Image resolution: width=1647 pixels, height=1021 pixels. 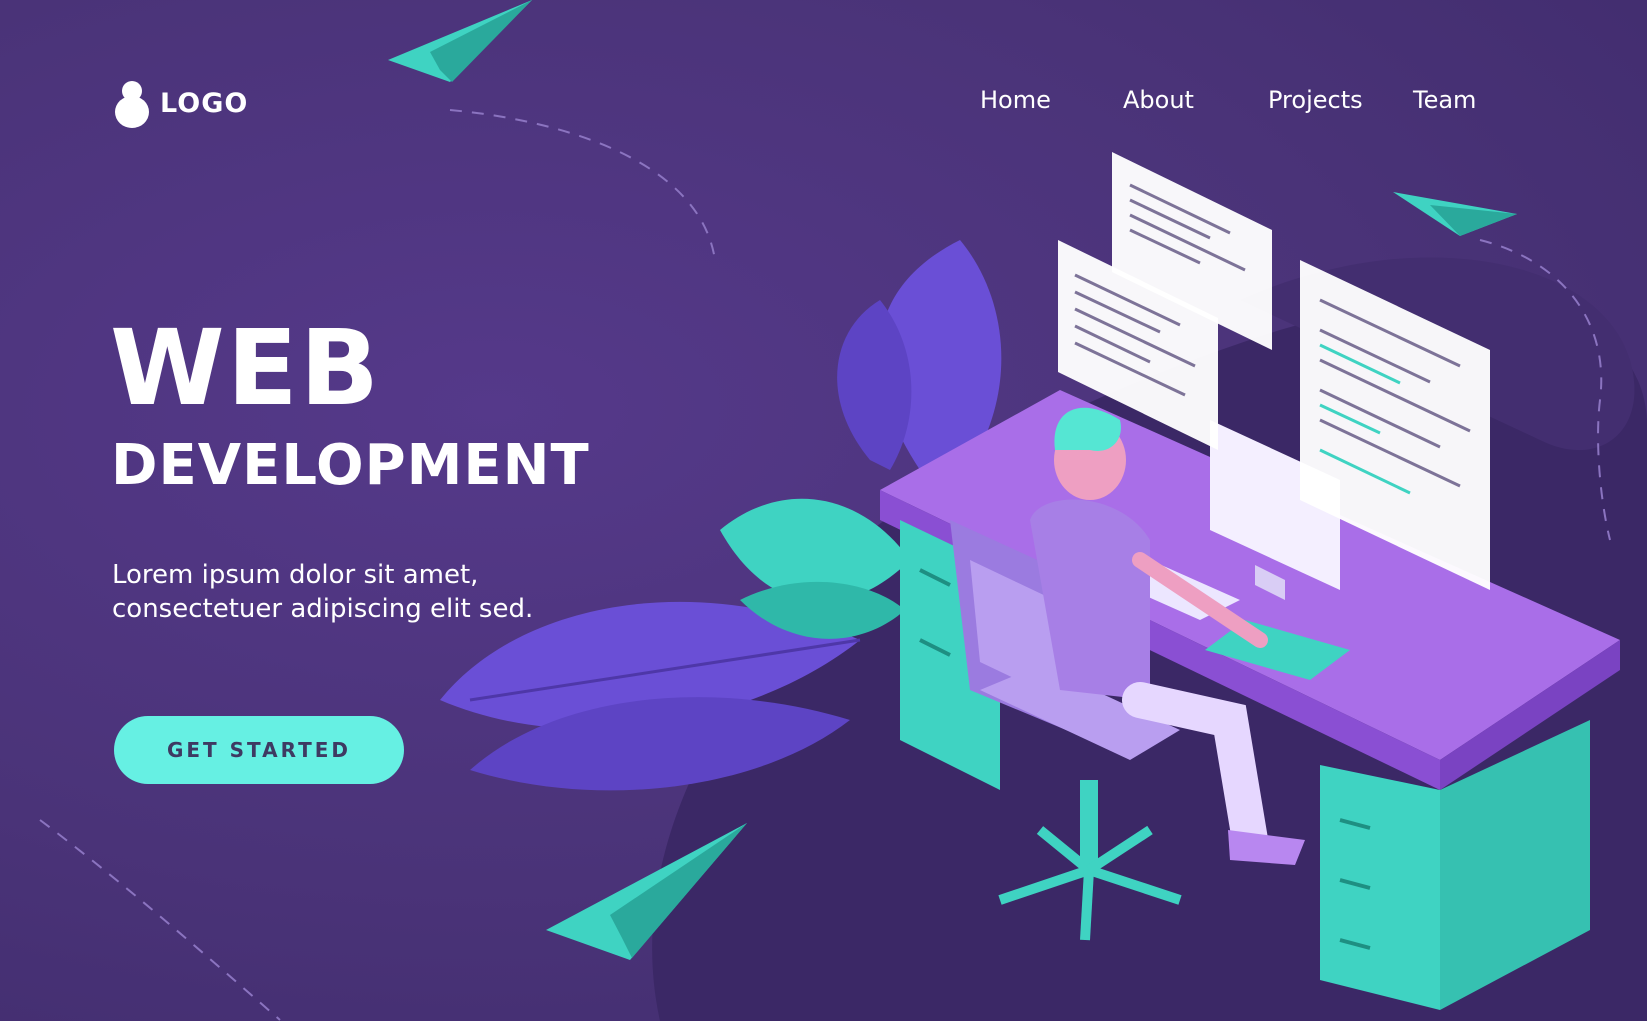 What do you see at coordinates (132, 104) in the screenshot?
I see `logo-mark-icon` at bounding box center [132, 104].